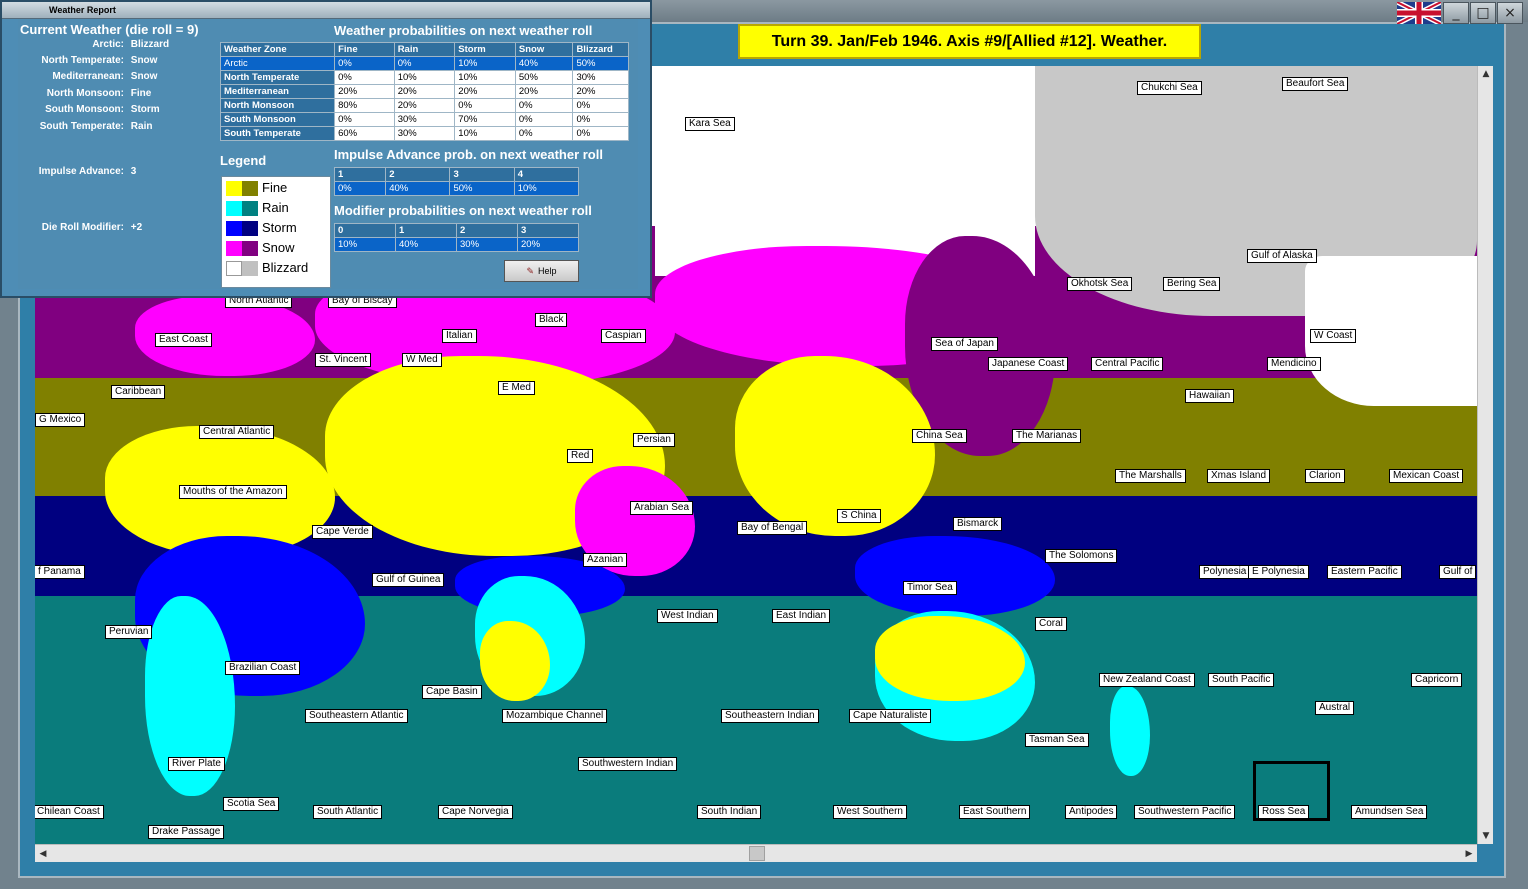  I want to click on sea-zone-label: South Pacific, so click(1241, 680).